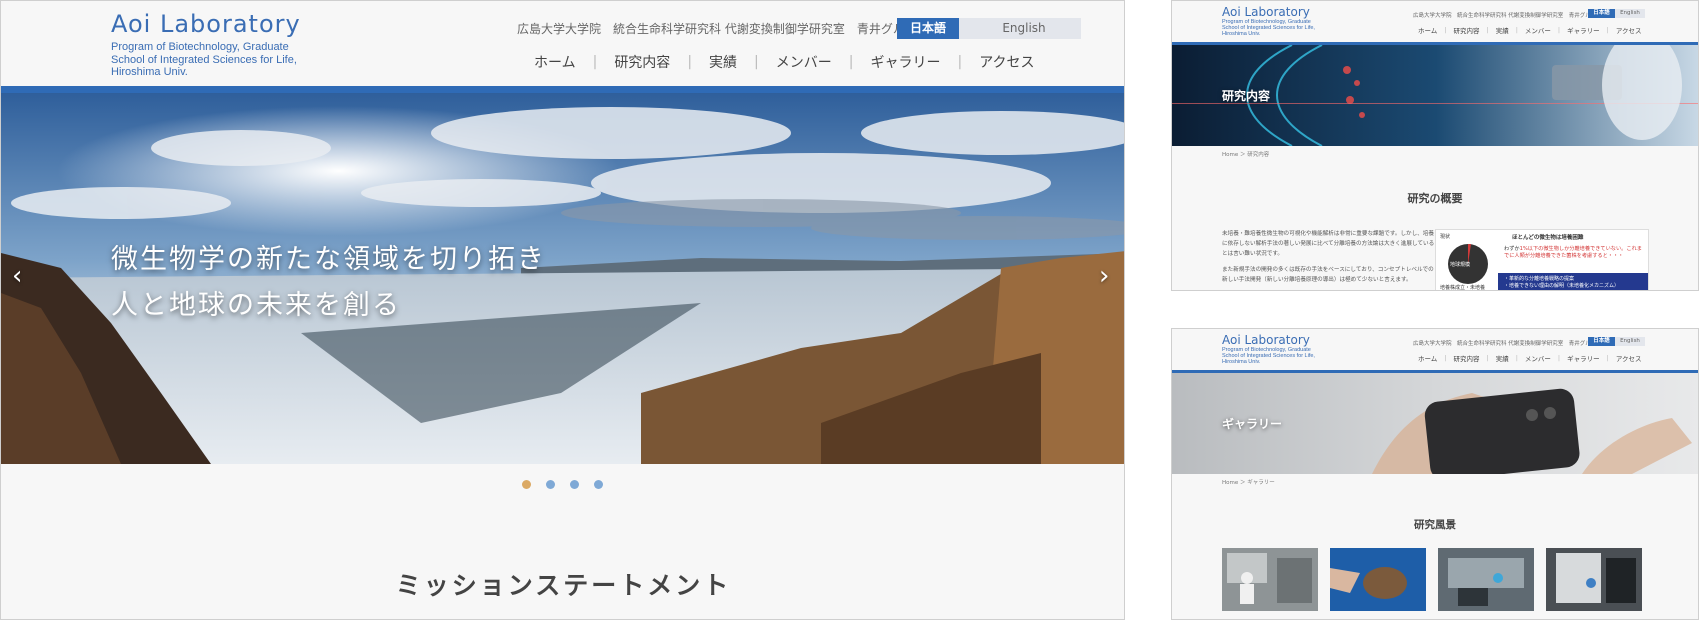  What do you see at coordinates (1512, 249) in the screenshot?
I see `figure-note-prefix: わずか` at bounding box center [1512, 249].